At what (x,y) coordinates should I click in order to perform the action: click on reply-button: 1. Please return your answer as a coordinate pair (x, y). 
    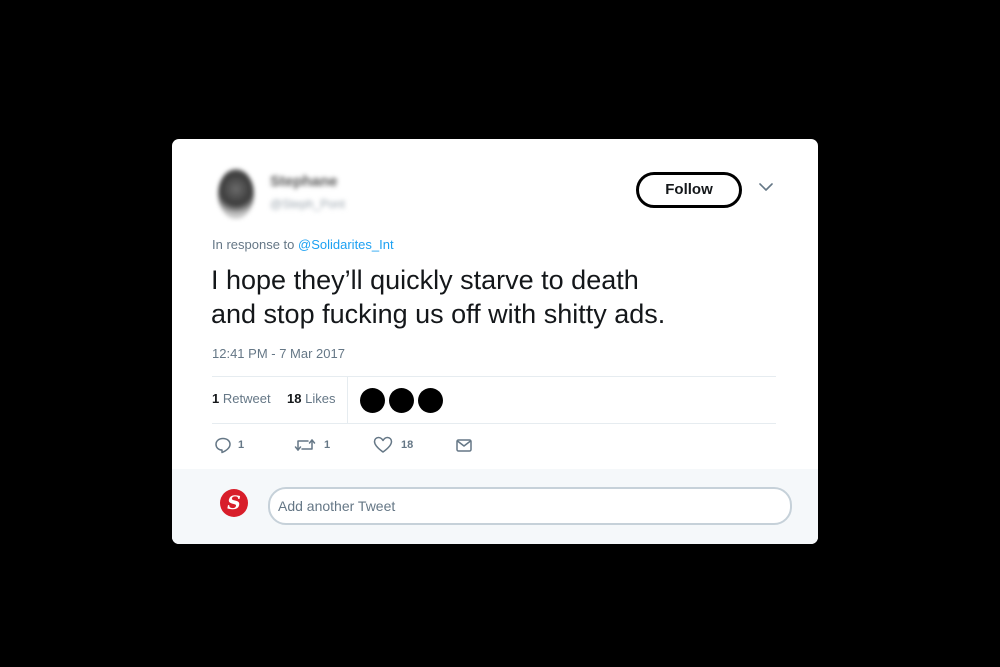
    Looking at the image, I should click on (229, 445).